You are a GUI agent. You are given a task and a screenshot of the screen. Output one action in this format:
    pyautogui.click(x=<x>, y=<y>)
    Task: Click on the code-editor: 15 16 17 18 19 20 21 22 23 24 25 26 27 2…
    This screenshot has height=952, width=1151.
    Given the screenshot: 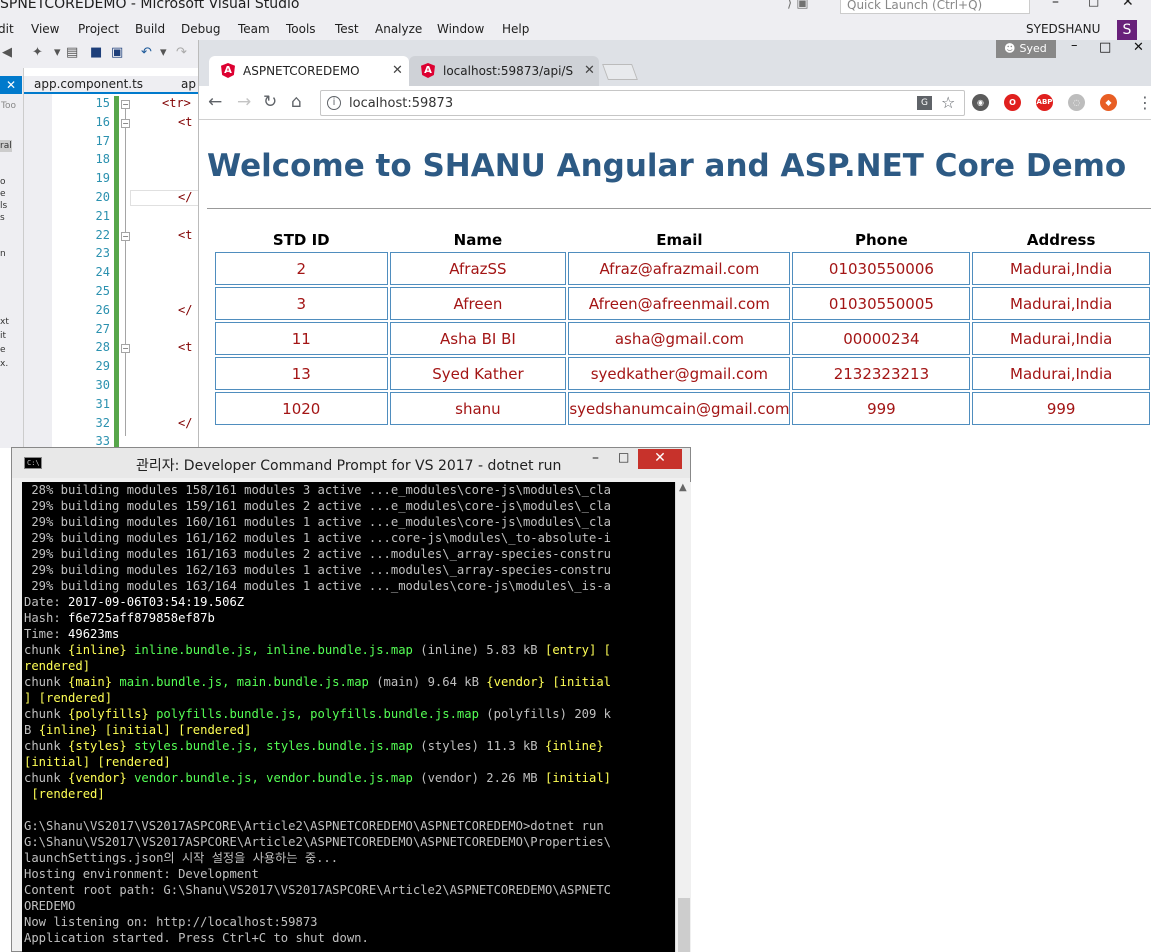 What is the action you would take?
    pyautogui.click(x=112, y=271)
    